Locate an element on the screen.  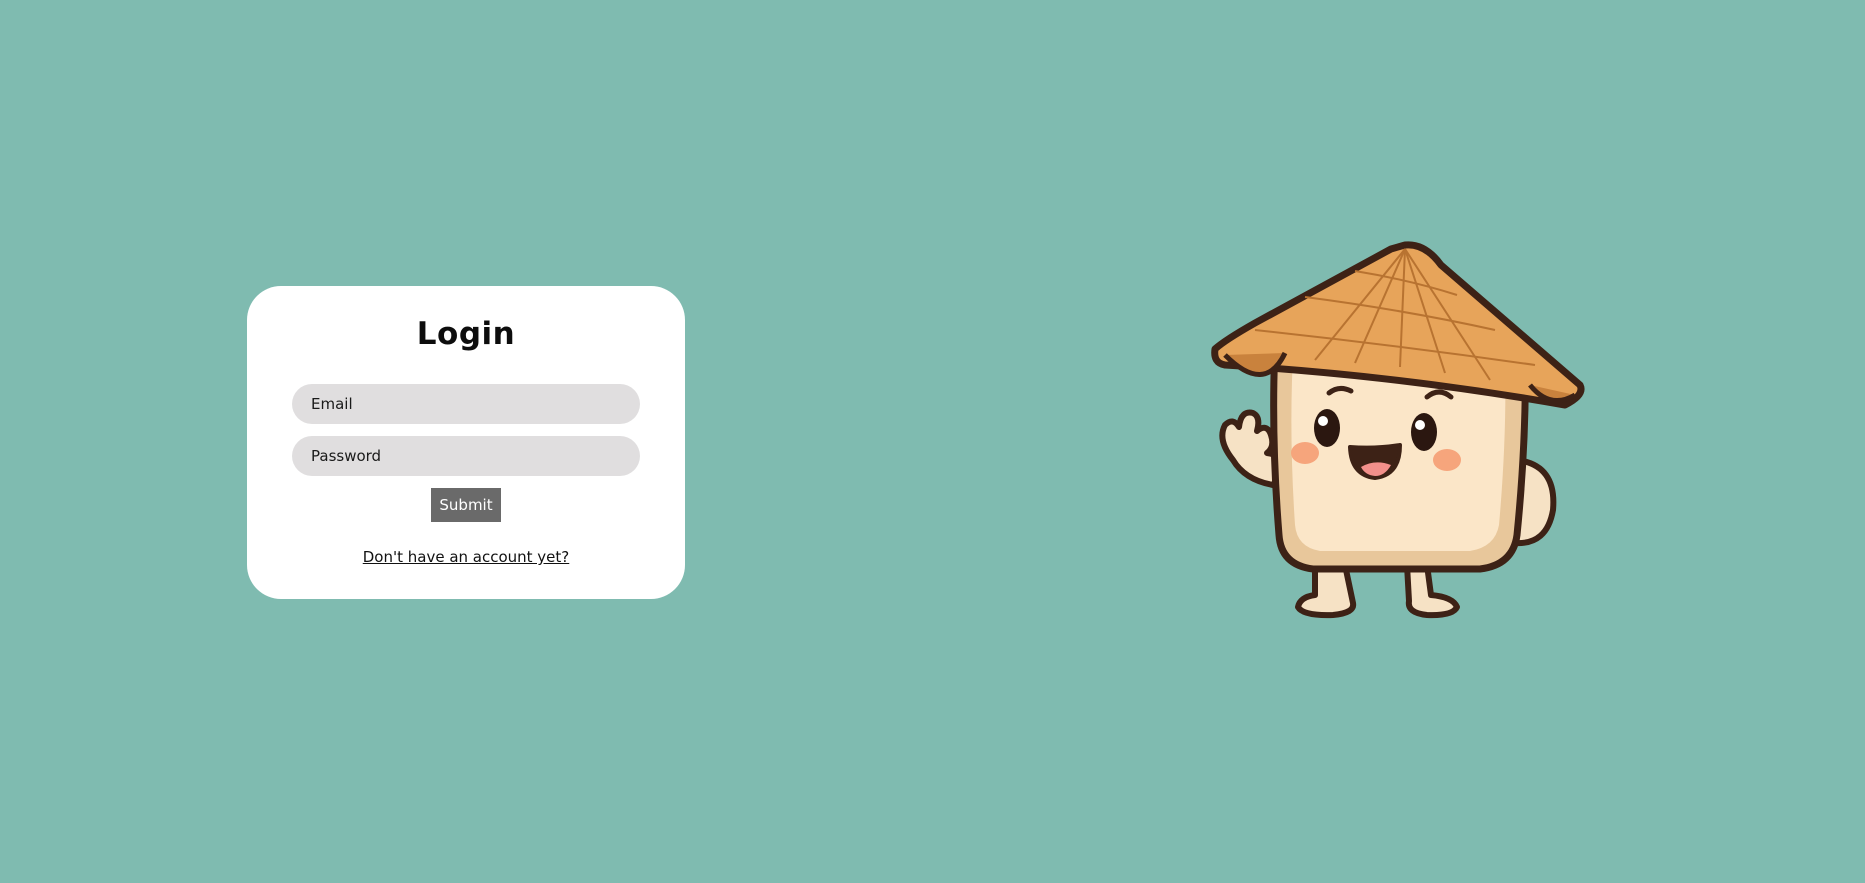
password-field is located at coordinates (466, 456).